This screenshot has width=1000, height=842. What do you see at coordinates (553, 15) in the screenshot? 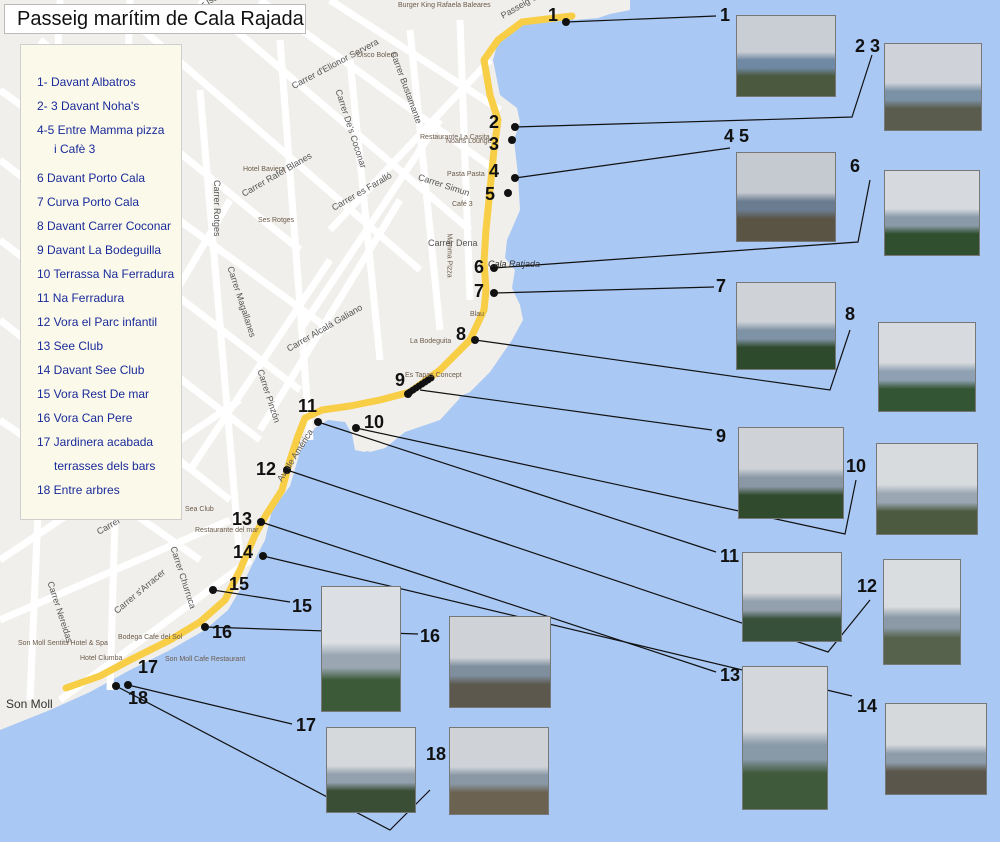
I see `route-label-1: 1` at bounding box center [553, 15].